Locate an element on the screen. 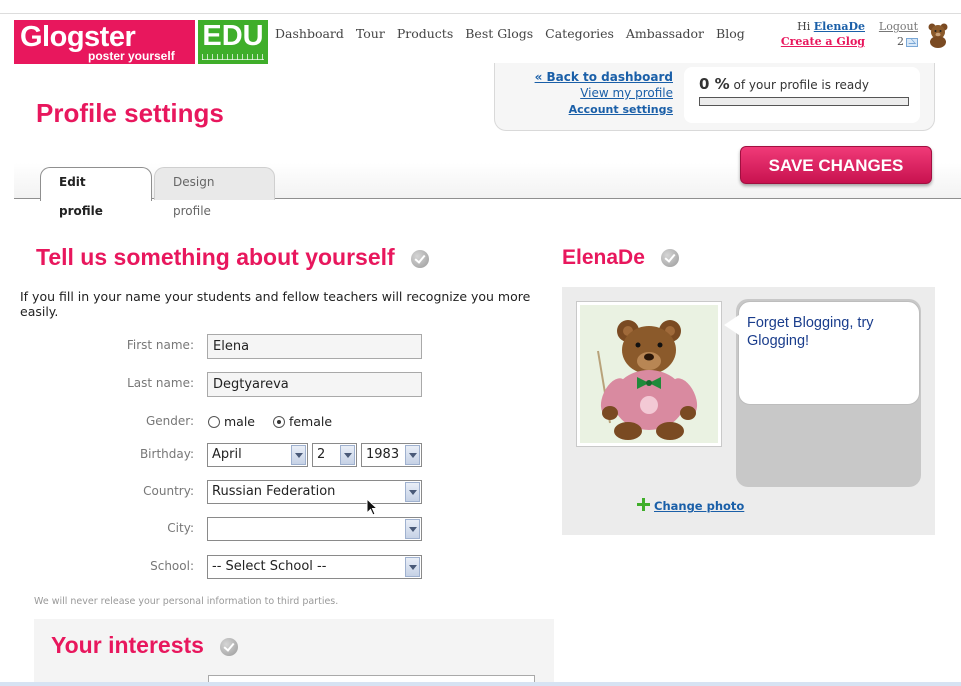 Image resolution: width=961 pixels, height=686 pixels. school-select: -- Select School -- is located at coordinates (314, 567).